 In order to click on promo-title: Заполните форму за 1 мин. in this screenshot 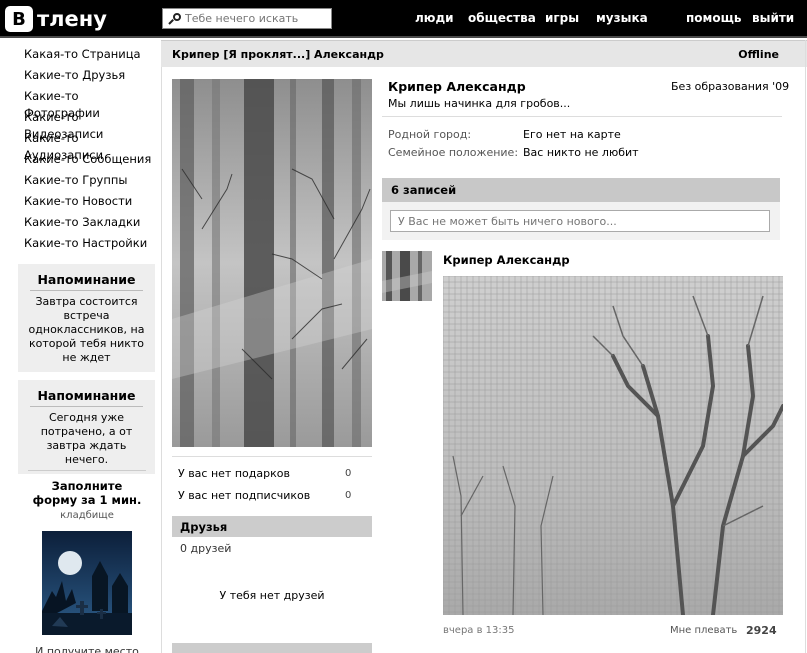, I will do `click(87, 493)`.